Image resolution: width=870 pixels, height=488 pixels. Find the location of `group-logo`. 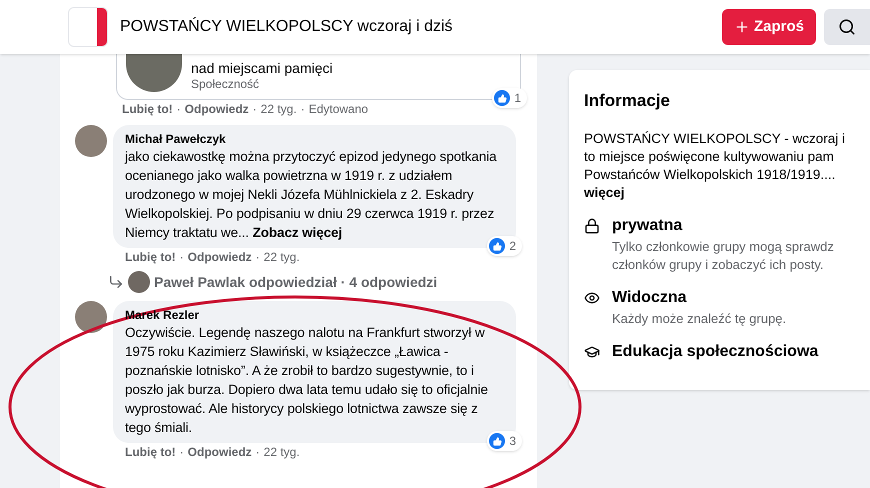

group-logo is located at coordinates (88, 27).